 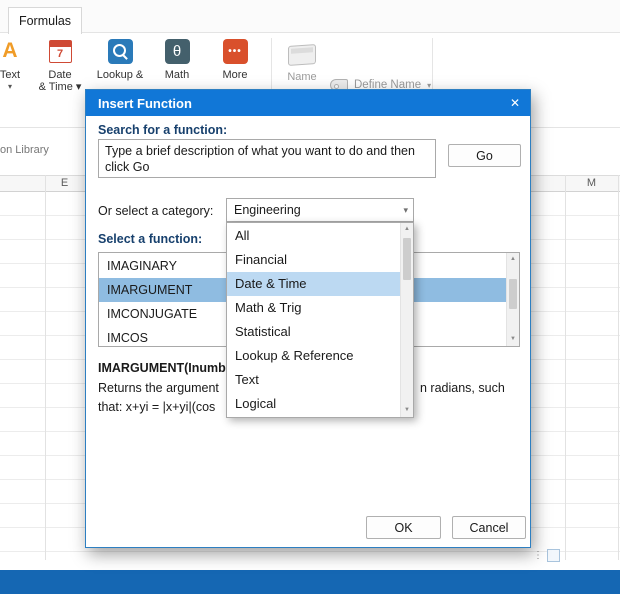 What do you see at coordinates (150, 239) in the screenshot?
I see `select-function-label: Select a function:` at bounding box center [150, 239].